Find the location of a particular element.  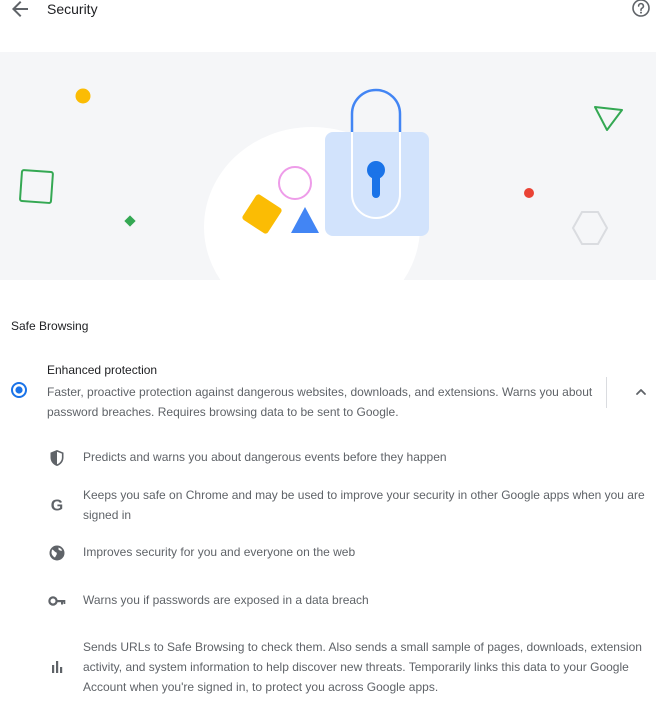

page-header: Security is located at coordinates (328, 15).